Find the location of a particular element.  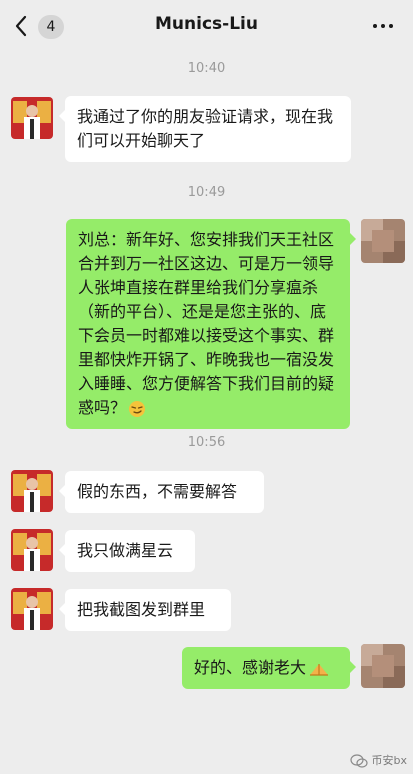

watermark-text: 币安bx is located at coordinates (389, 760).